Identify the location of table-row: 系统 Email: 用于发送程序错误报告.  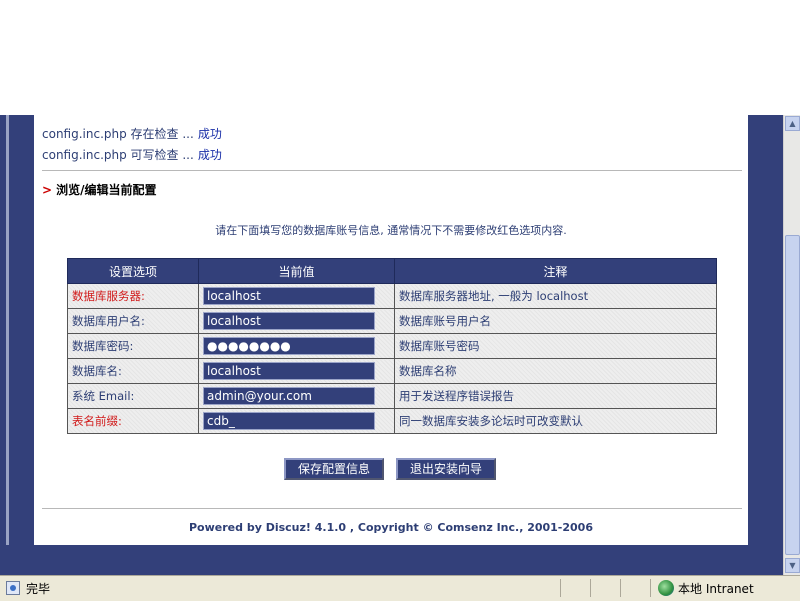
(392, 396).